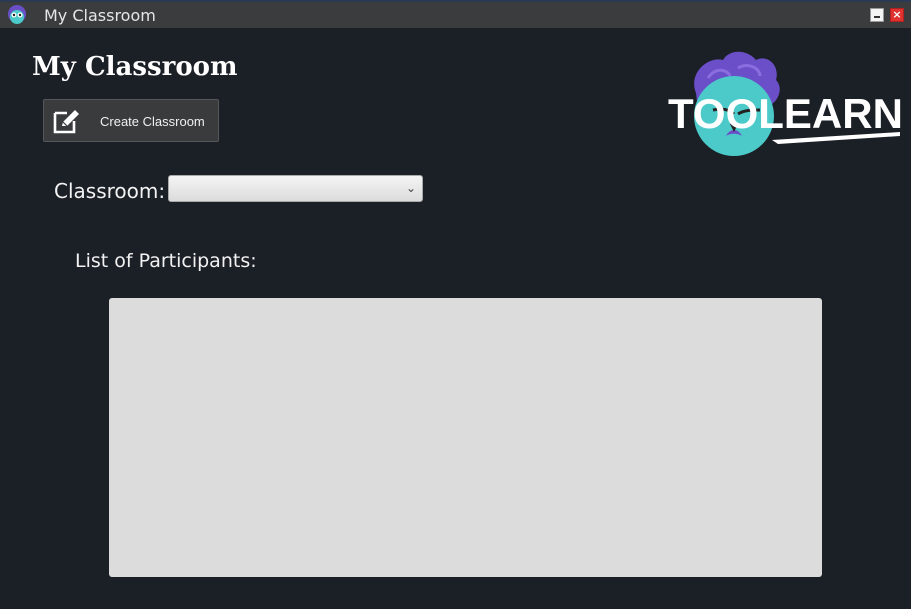 This screenshot has width=911, height=609. Describe the element at coordinates (110, 191) in the screenshot. I see `classroom-label: Classroom:` at that location.